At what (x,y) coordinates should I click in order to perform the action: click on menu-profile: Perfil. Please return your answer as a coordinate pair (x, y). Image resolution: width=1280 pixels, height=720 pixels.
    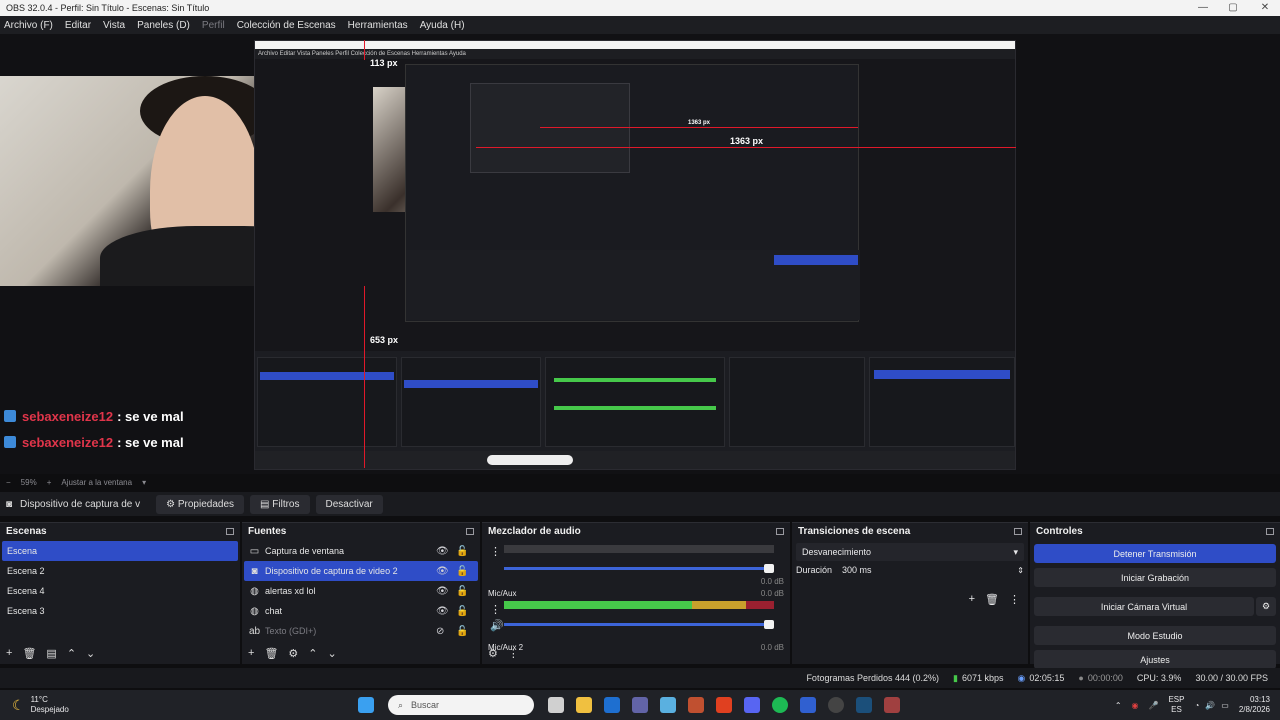
    Looking at the image, I should click on (213, 25).